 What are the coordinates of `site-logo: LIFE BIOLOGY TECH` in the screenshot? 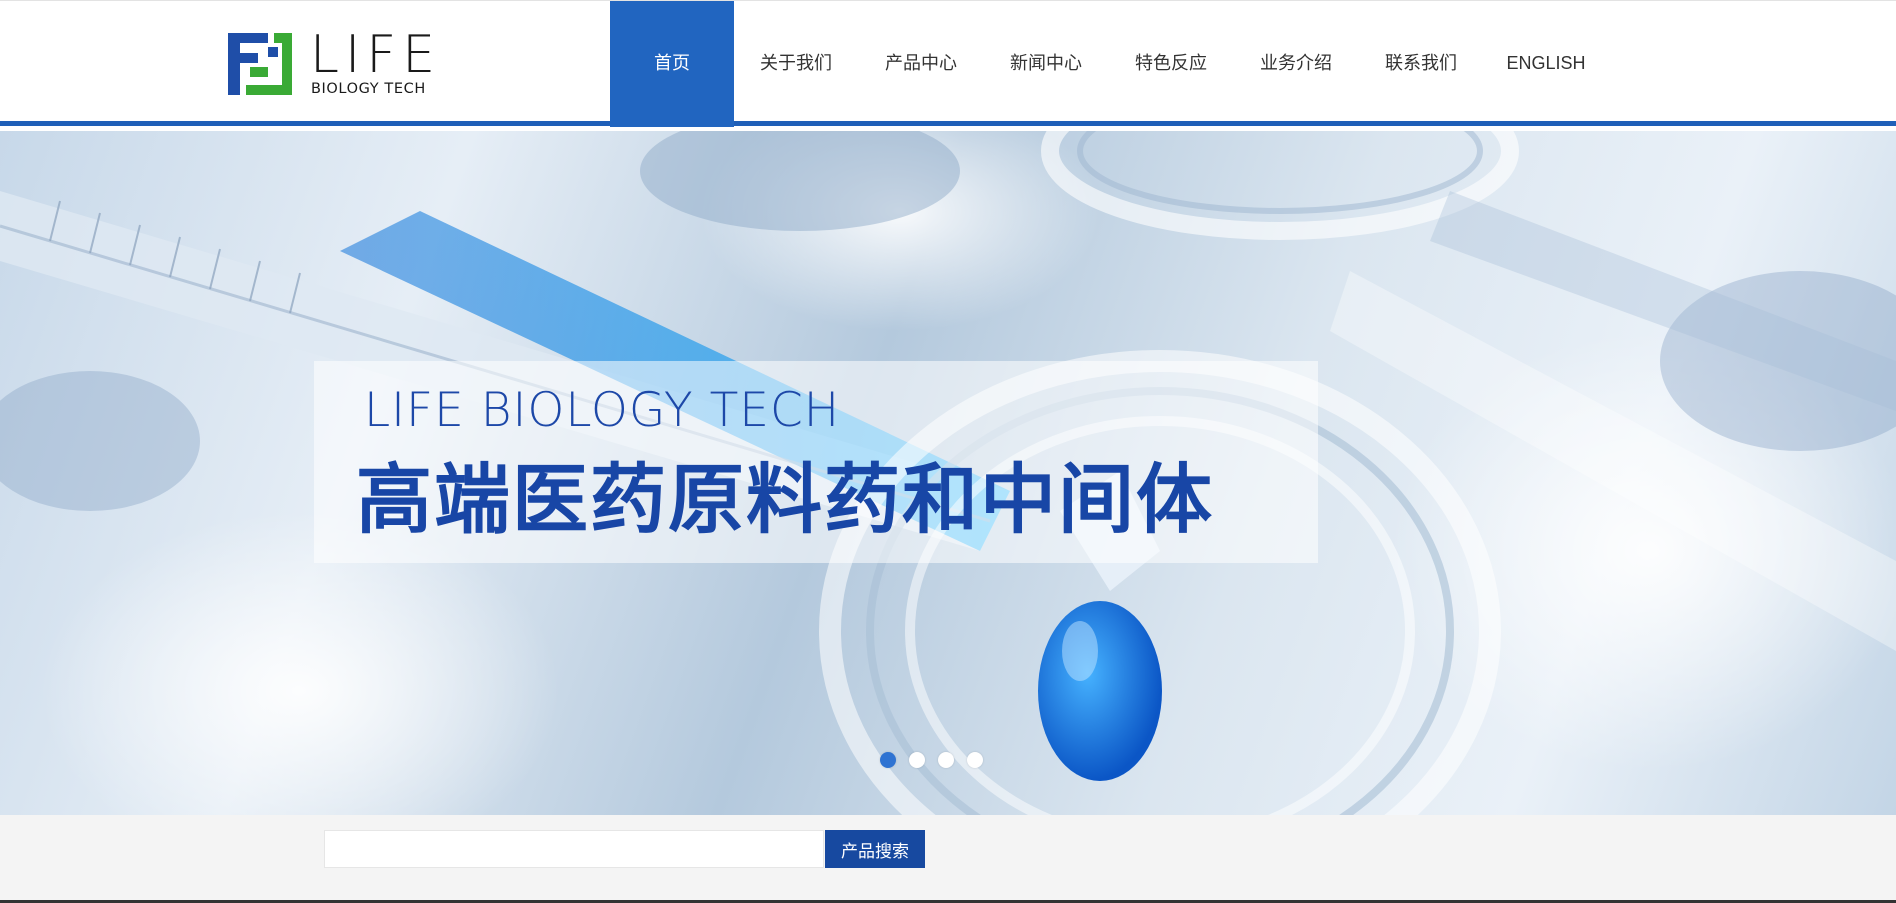 It's located at (331, 62).